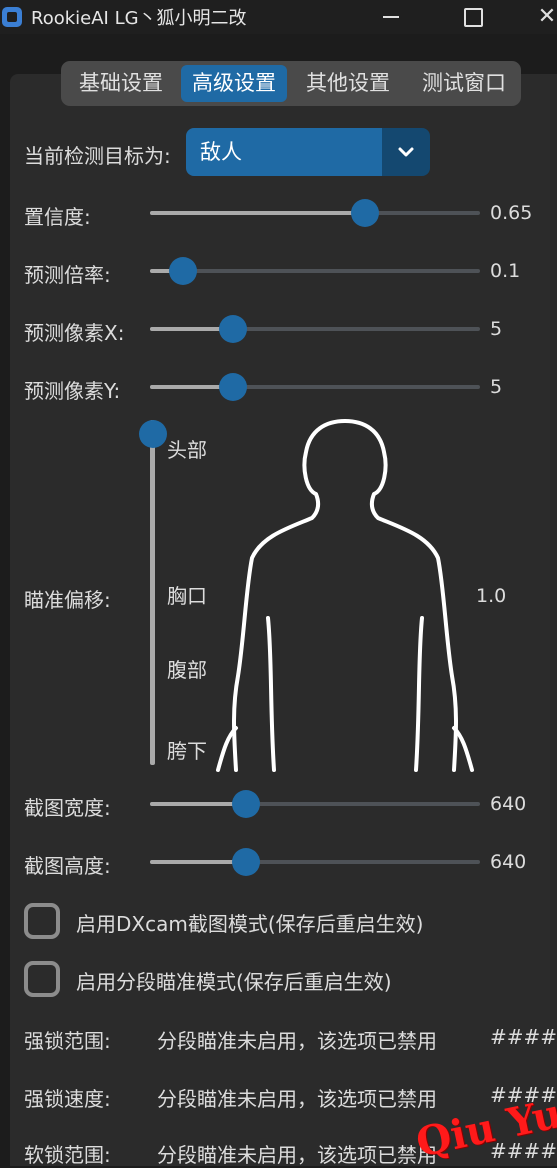  Describe the element at coordinates (67, 866) in the screenshot. I see `capture-height-label: 截图高度:` at that location.